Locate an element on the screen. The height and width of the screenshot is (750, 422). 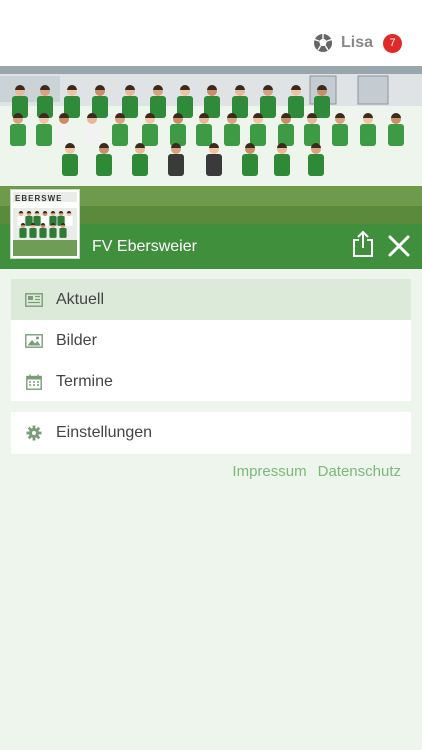
image-icon is located at coordinates (34, 341).